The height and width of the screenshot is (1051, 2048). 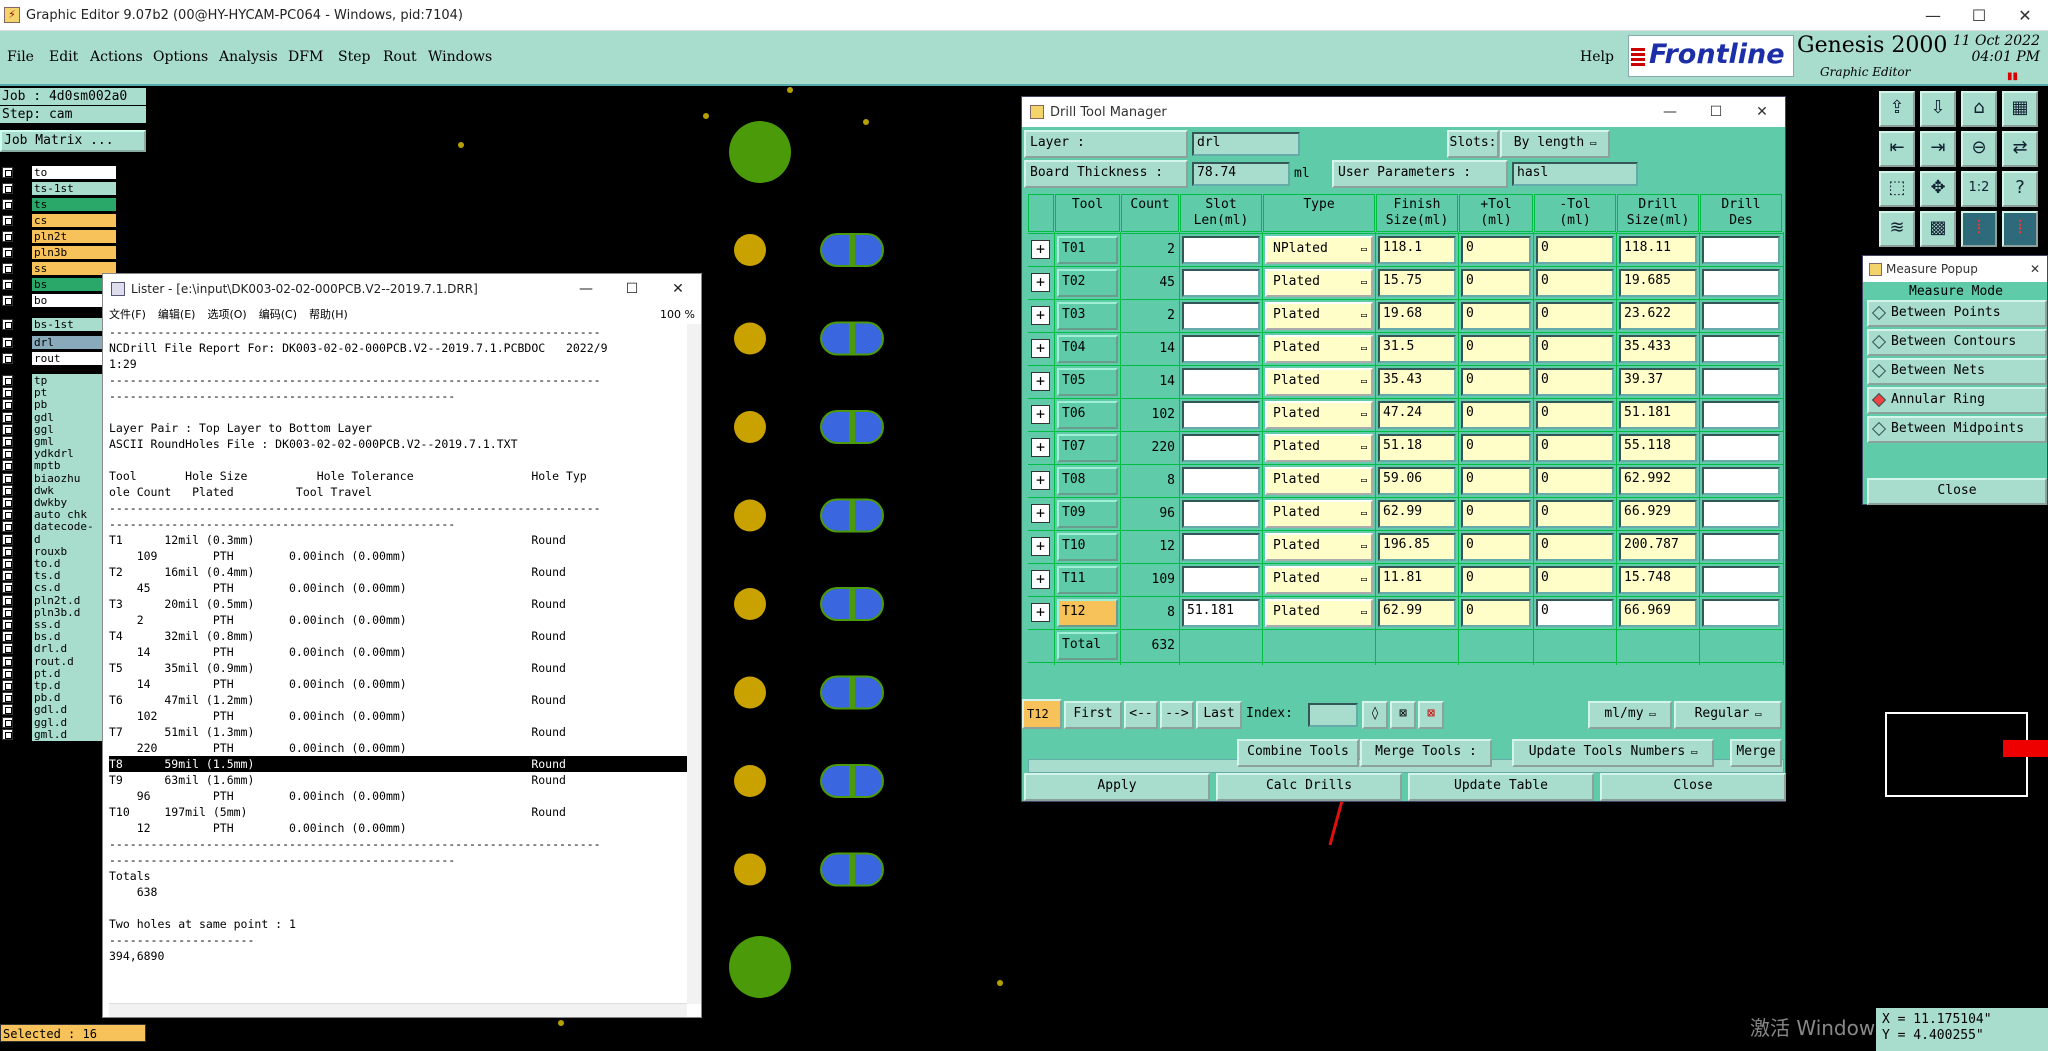 What do you see at coordinates (59, 661) in the screenshot?
I see `layer-row: rout.d` at bounding box center [59, 661].